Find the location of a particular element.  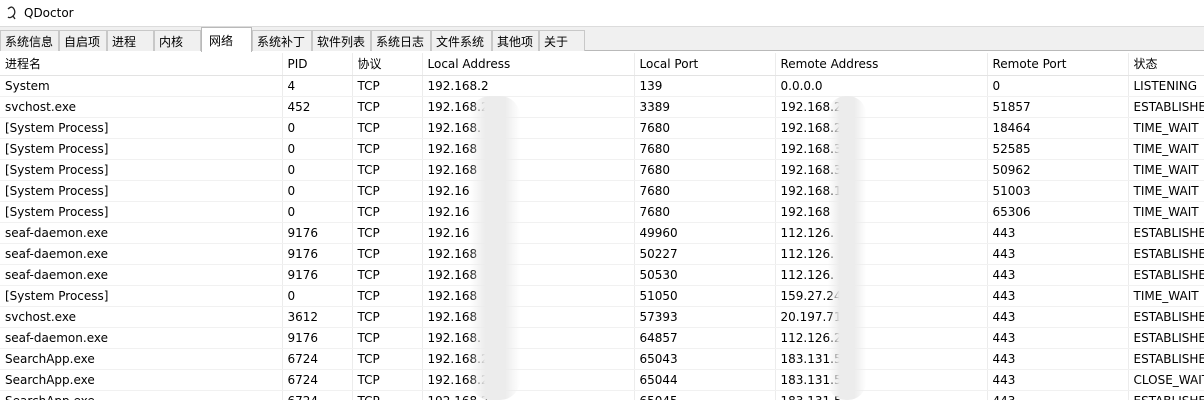

tab-about: 关于 is located at coordinates (562, 40).